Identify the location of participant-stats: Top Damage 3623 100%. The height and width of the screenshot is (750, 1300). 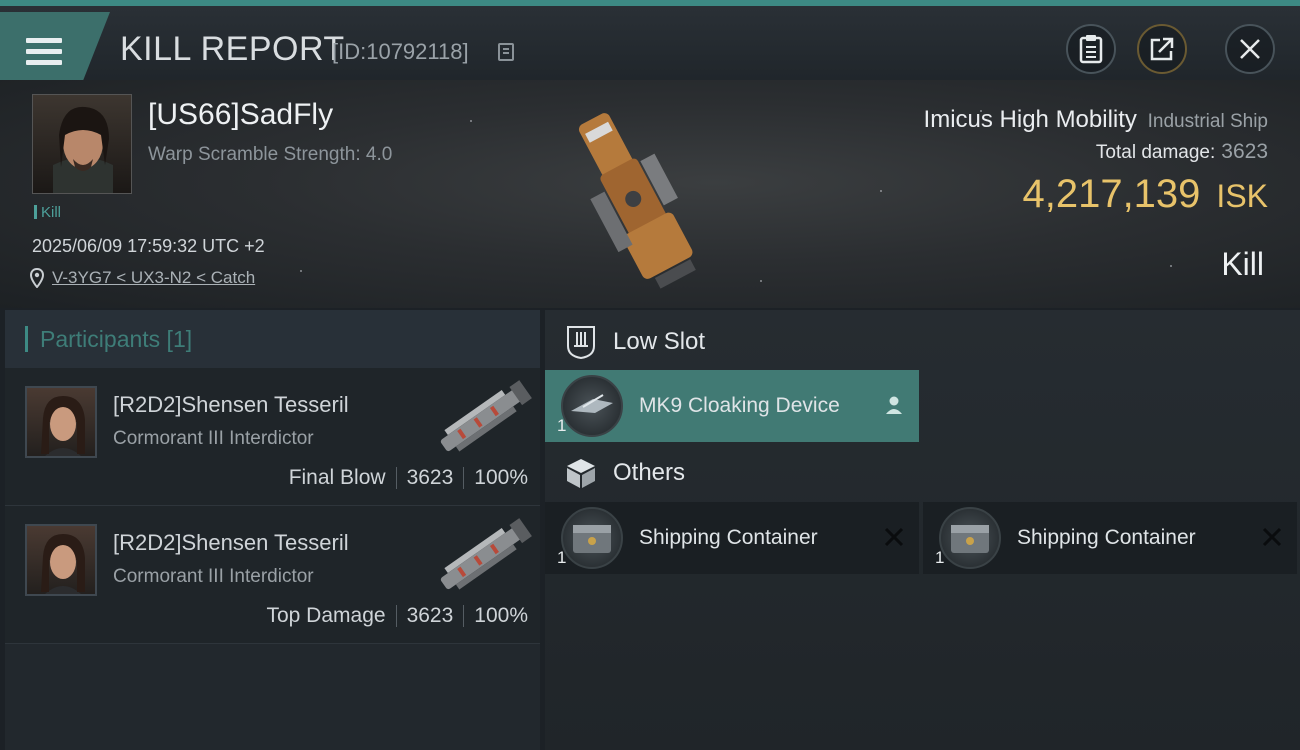
(397, 616).